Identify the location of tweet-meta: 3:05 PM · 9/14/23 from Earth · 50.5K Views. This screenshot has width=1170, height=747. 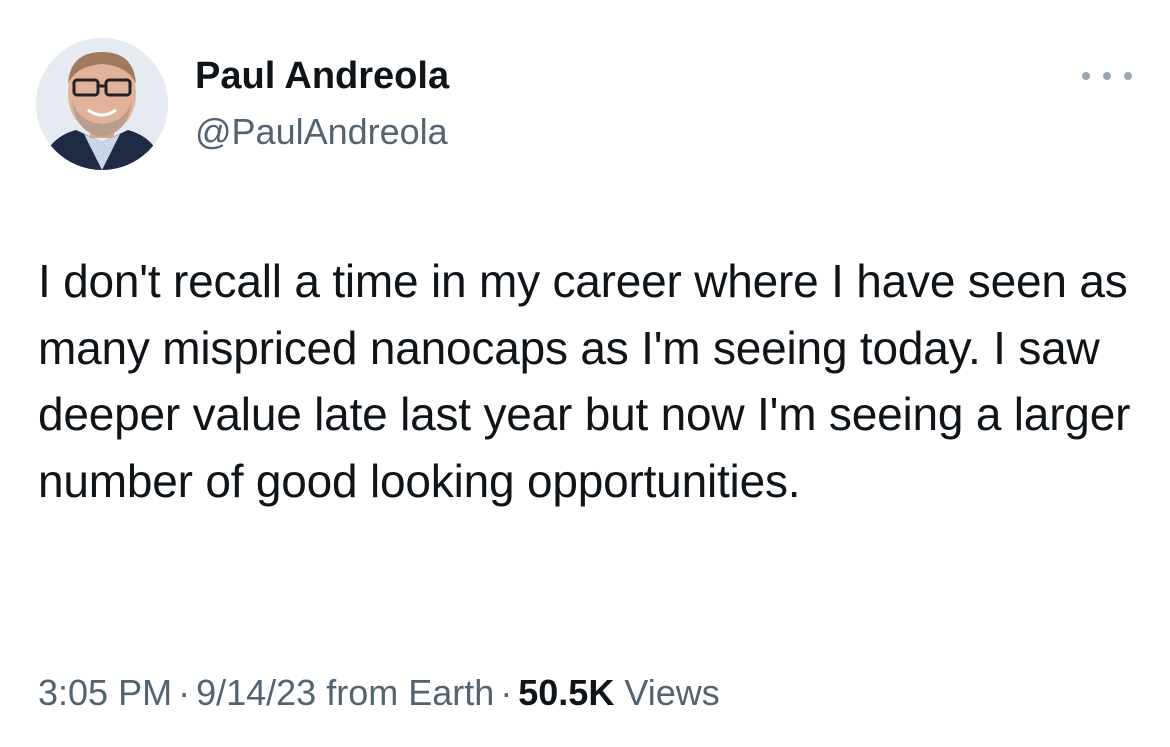
(379, 693).